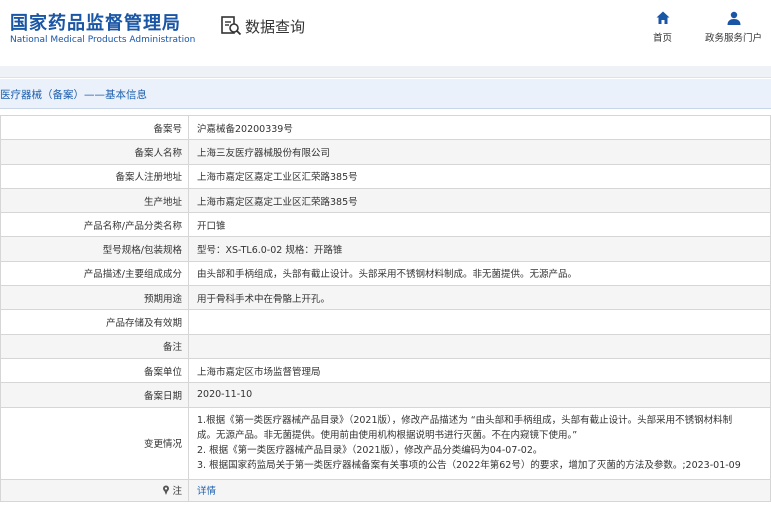 The image size is (771, 507). What do you see at coordinates (177, 492) in the screenshot?
I see `note-label: 注` at bounding box center [177, 492].